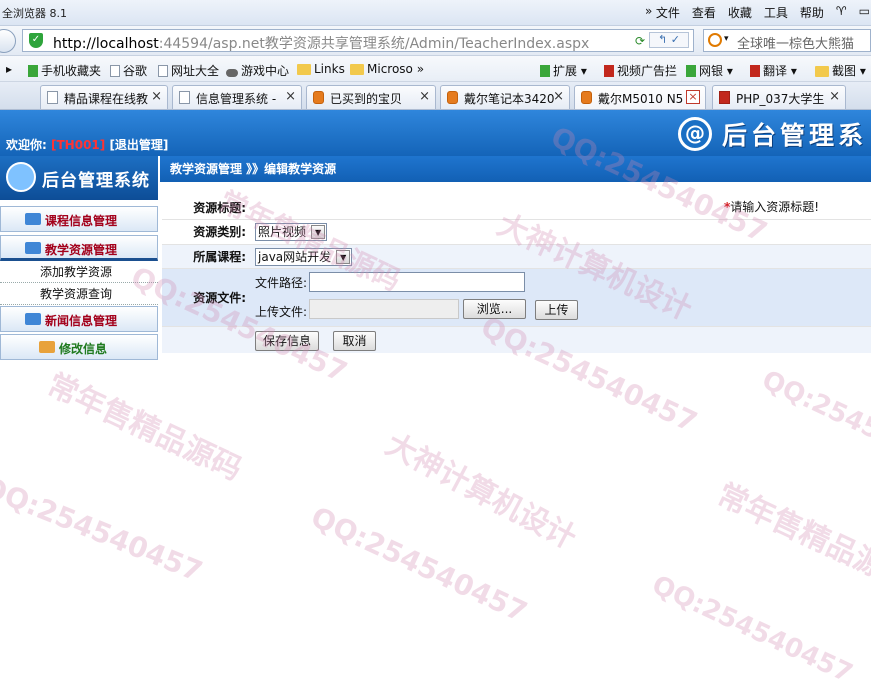 The height and width of the screenshot is (689, 871). I want to click on toolbar-bank: 网银 ▾, so click(709, 70).